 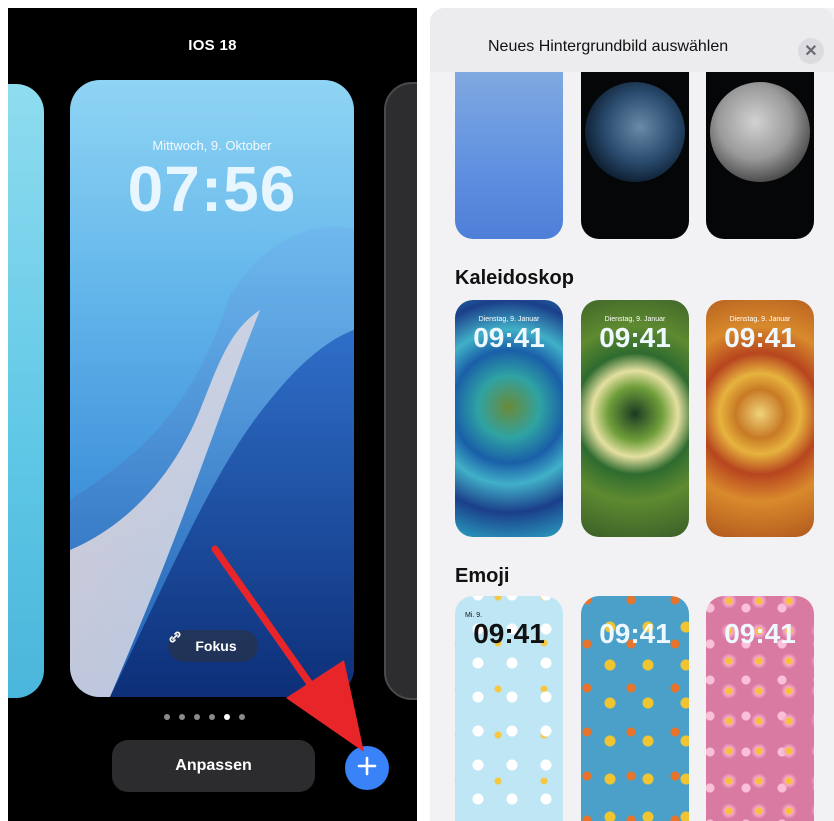 I want to click on wallpaper-thumb-blue, so click(x=509, y=155).